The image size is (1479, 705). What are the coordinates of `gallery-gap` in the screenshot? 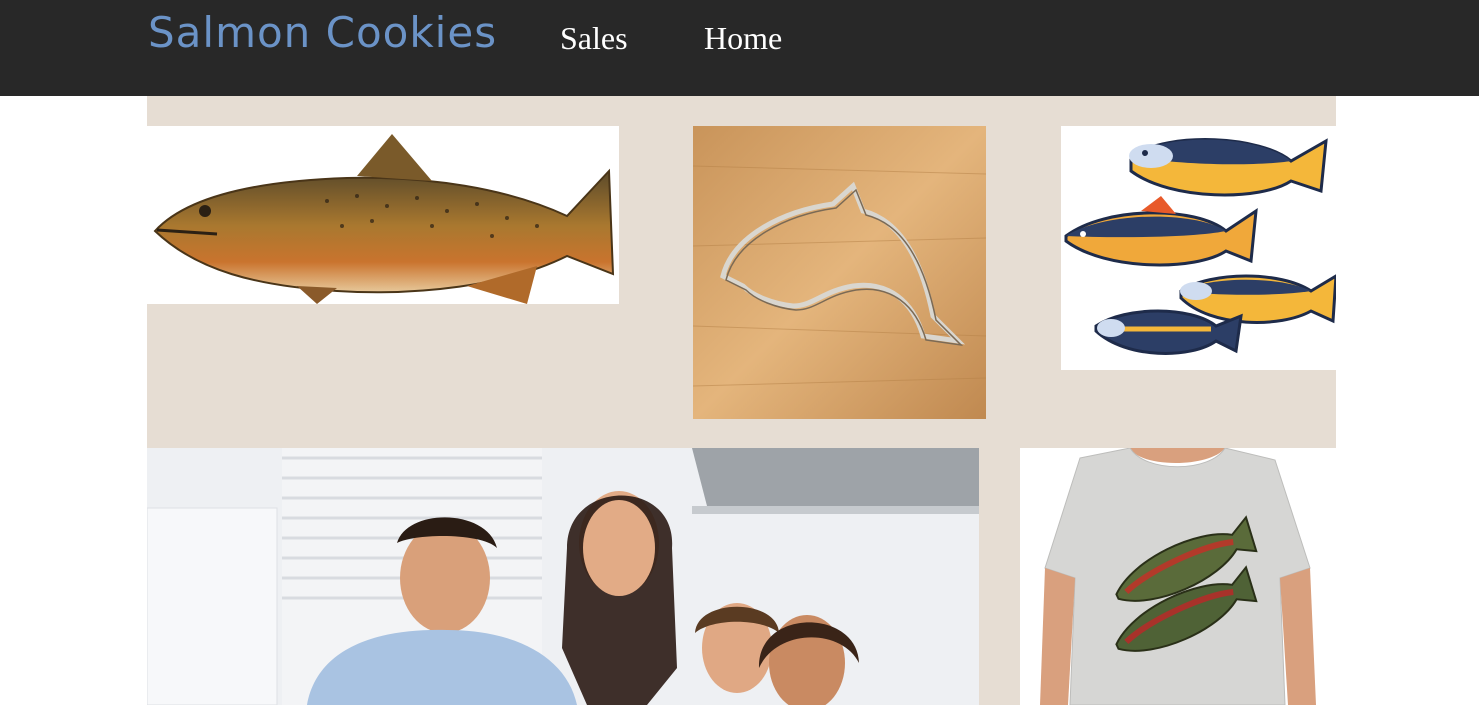 It's located at (999, 576).